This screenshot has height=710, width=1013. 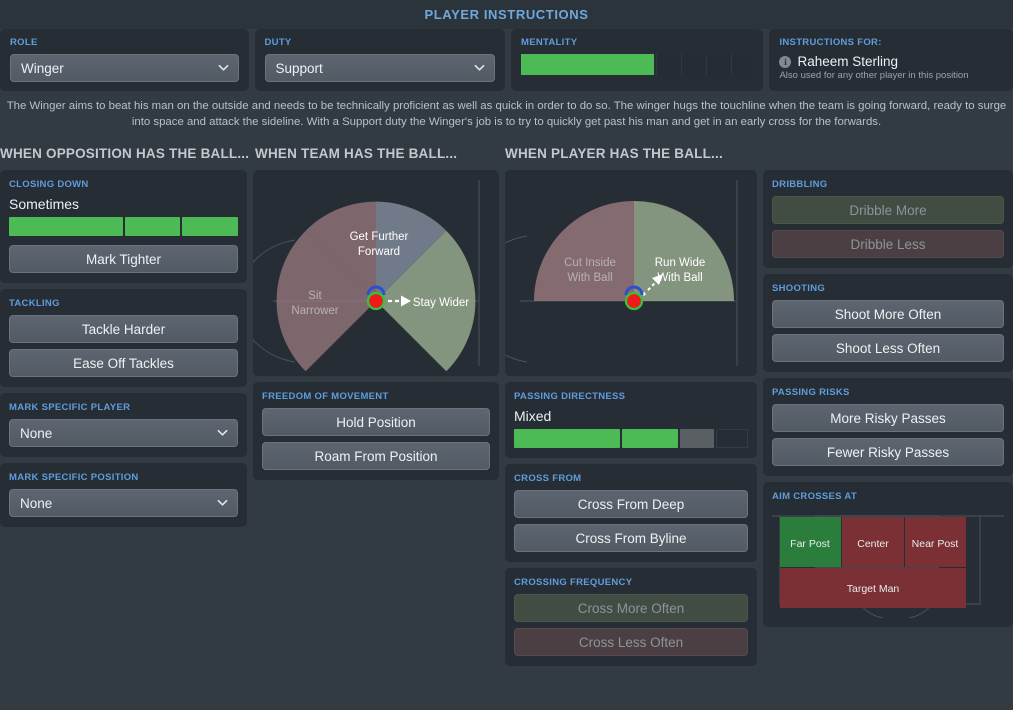 What do you see at coordinates (24, 42) in the screenshot?
I see `role-label: ROLE` at bounding box center [24, 42].